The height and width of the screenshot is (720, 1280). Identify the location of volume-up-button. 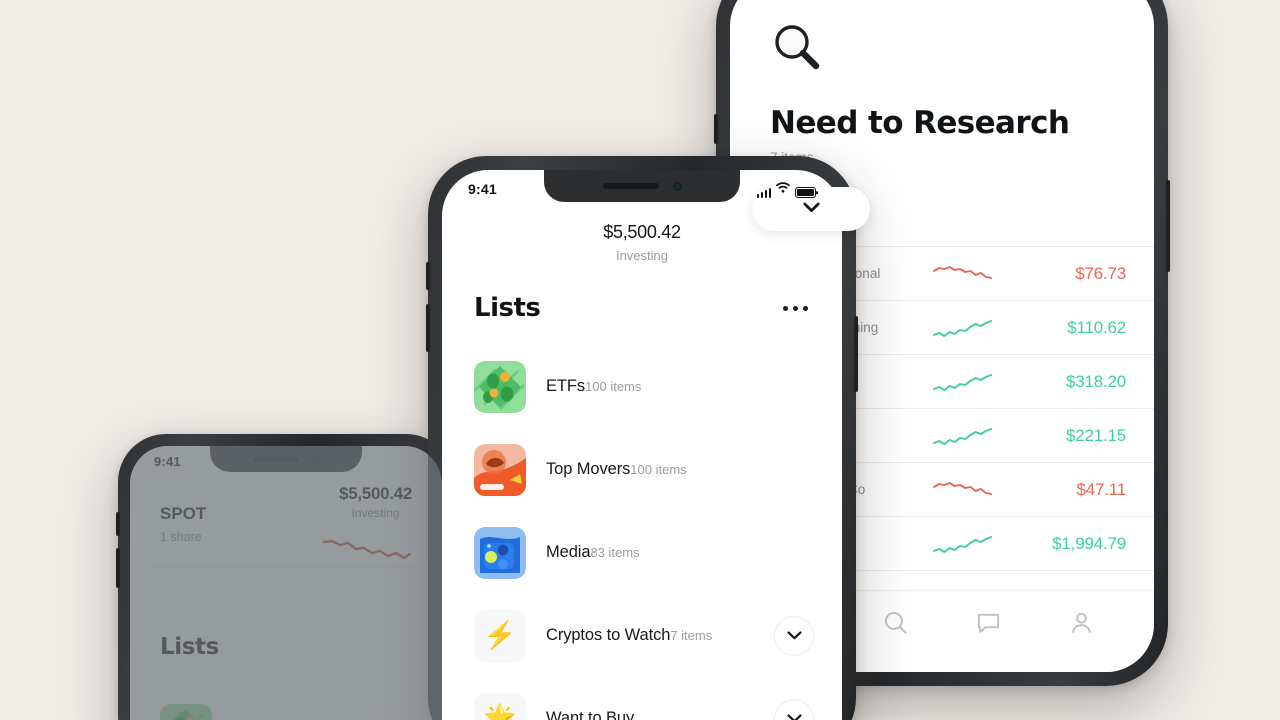
(716, 129).